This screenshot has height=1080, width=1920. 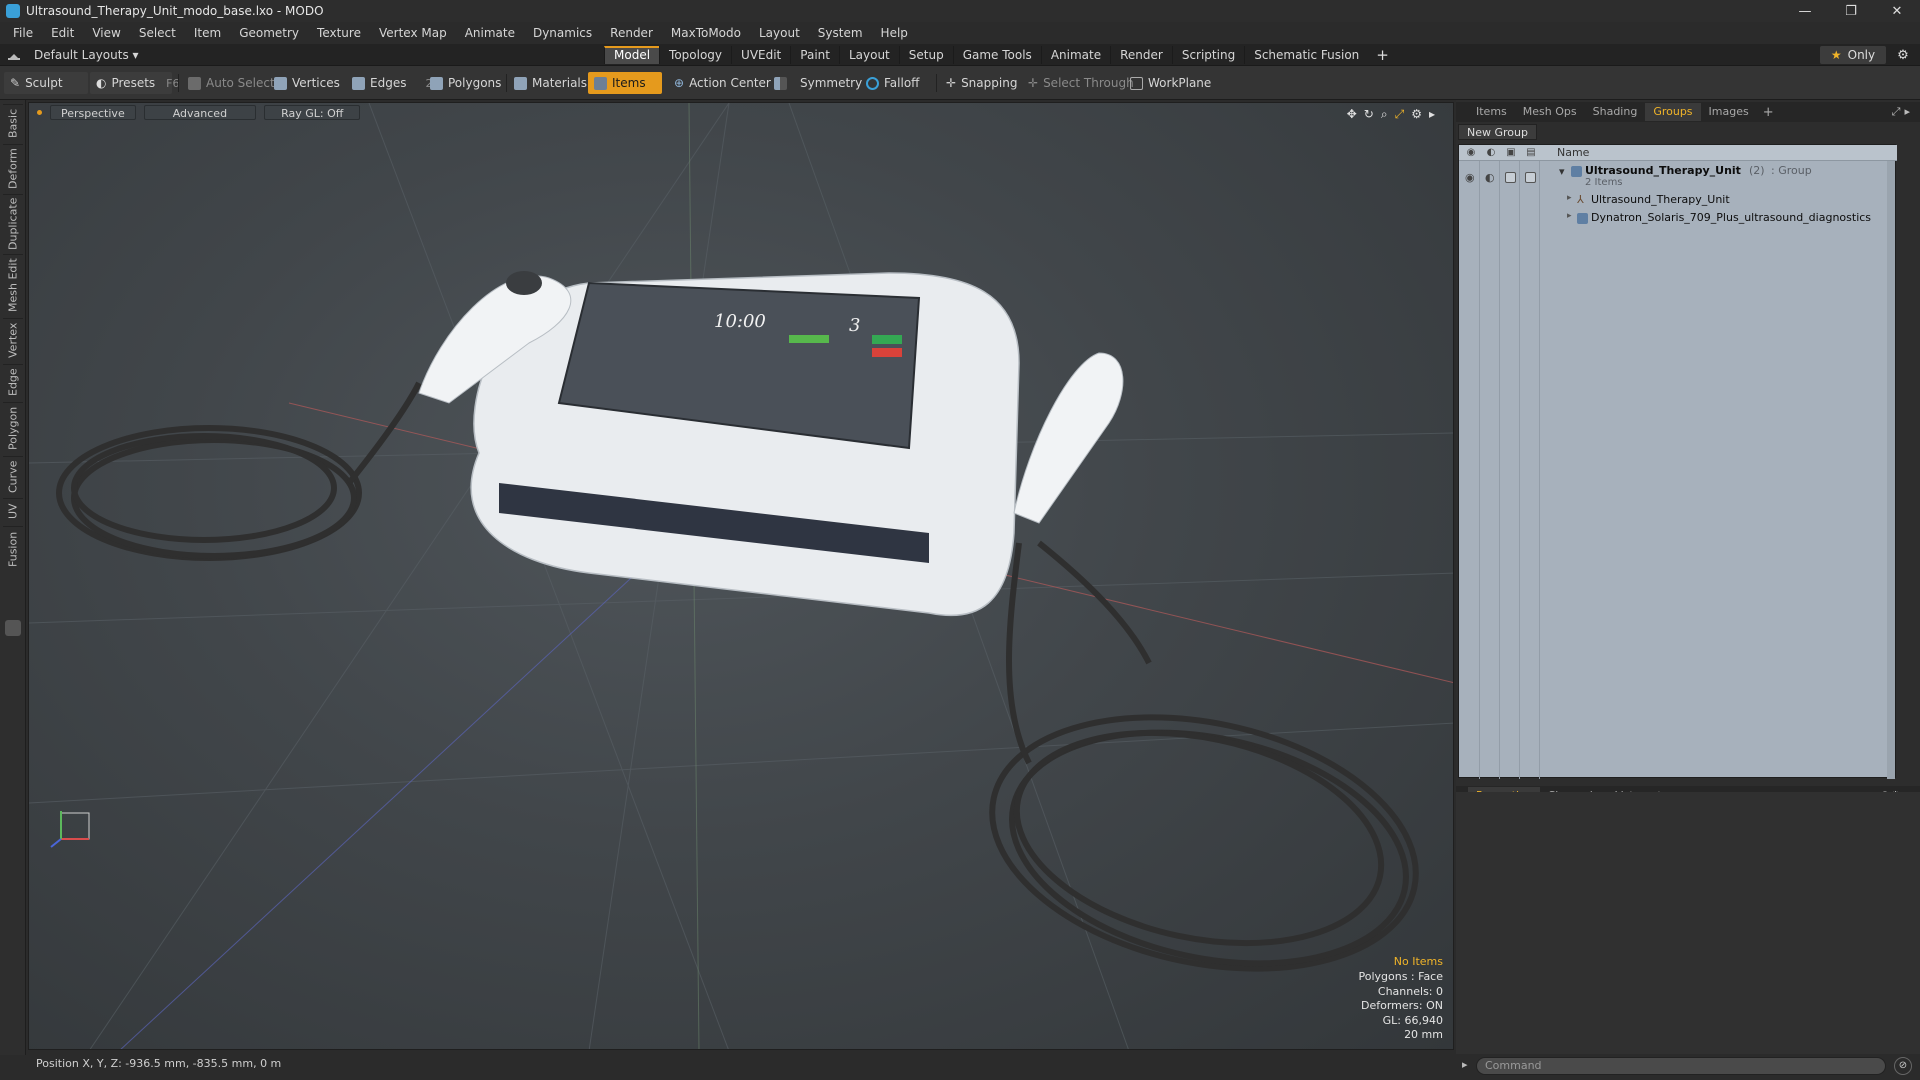 I want to click on default-layouts-dropdown: Default Layouts ▾, so click(x=73, y=55).